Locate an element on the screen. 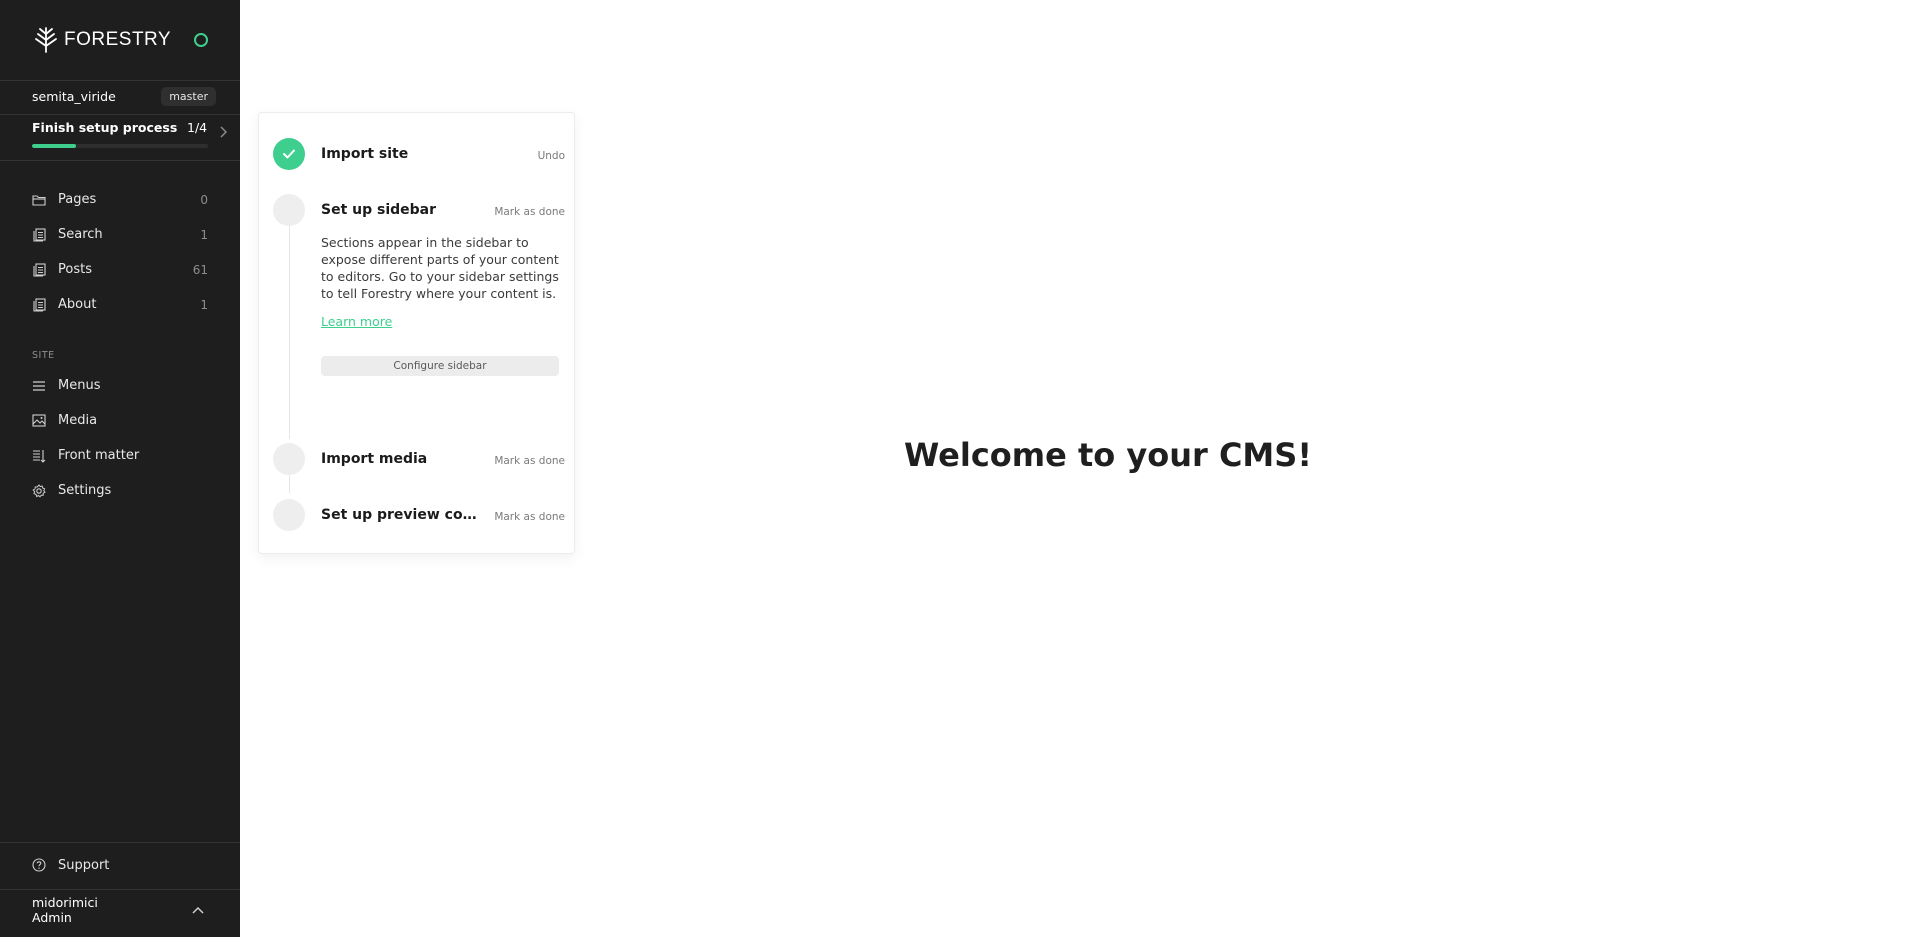 This screenshot has width=1920, height=937. sidebar-item-about: About 1 is located at coordinates (120, 304).